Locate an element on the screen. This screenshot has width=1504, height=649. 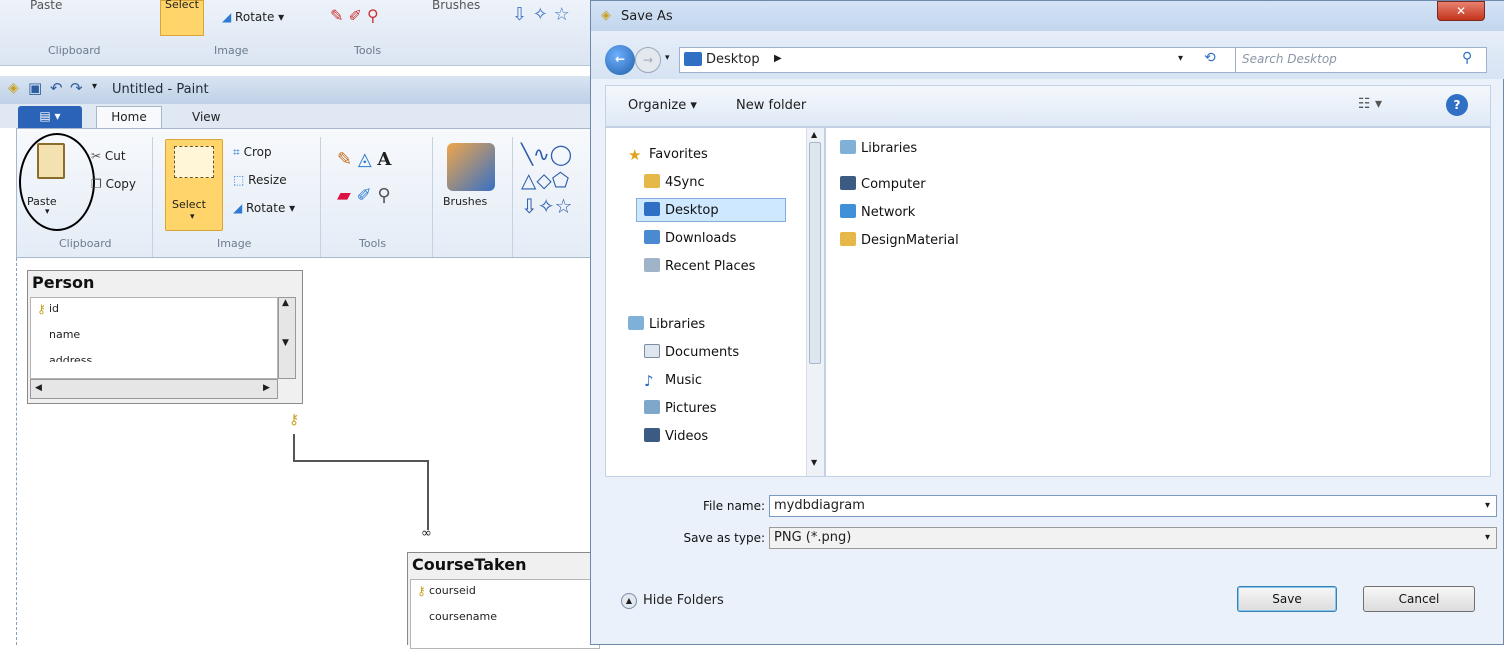
rotate-label: Rotate is located at coordinates (266, 208).